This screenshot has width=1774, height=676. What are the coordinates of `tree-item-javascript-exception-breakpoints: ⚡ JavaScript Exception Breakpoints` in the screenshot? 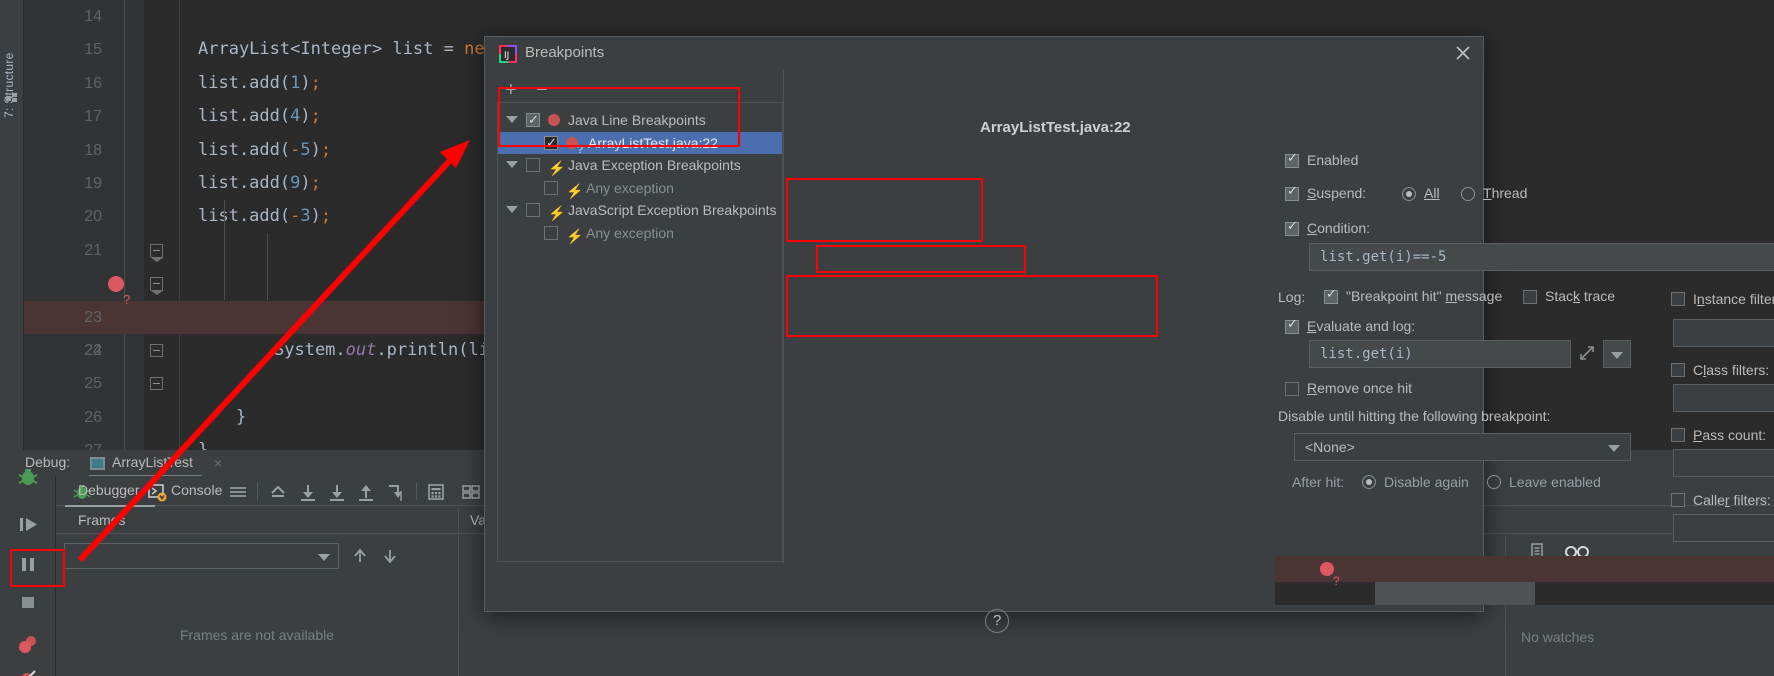 It's located at (640, 210).